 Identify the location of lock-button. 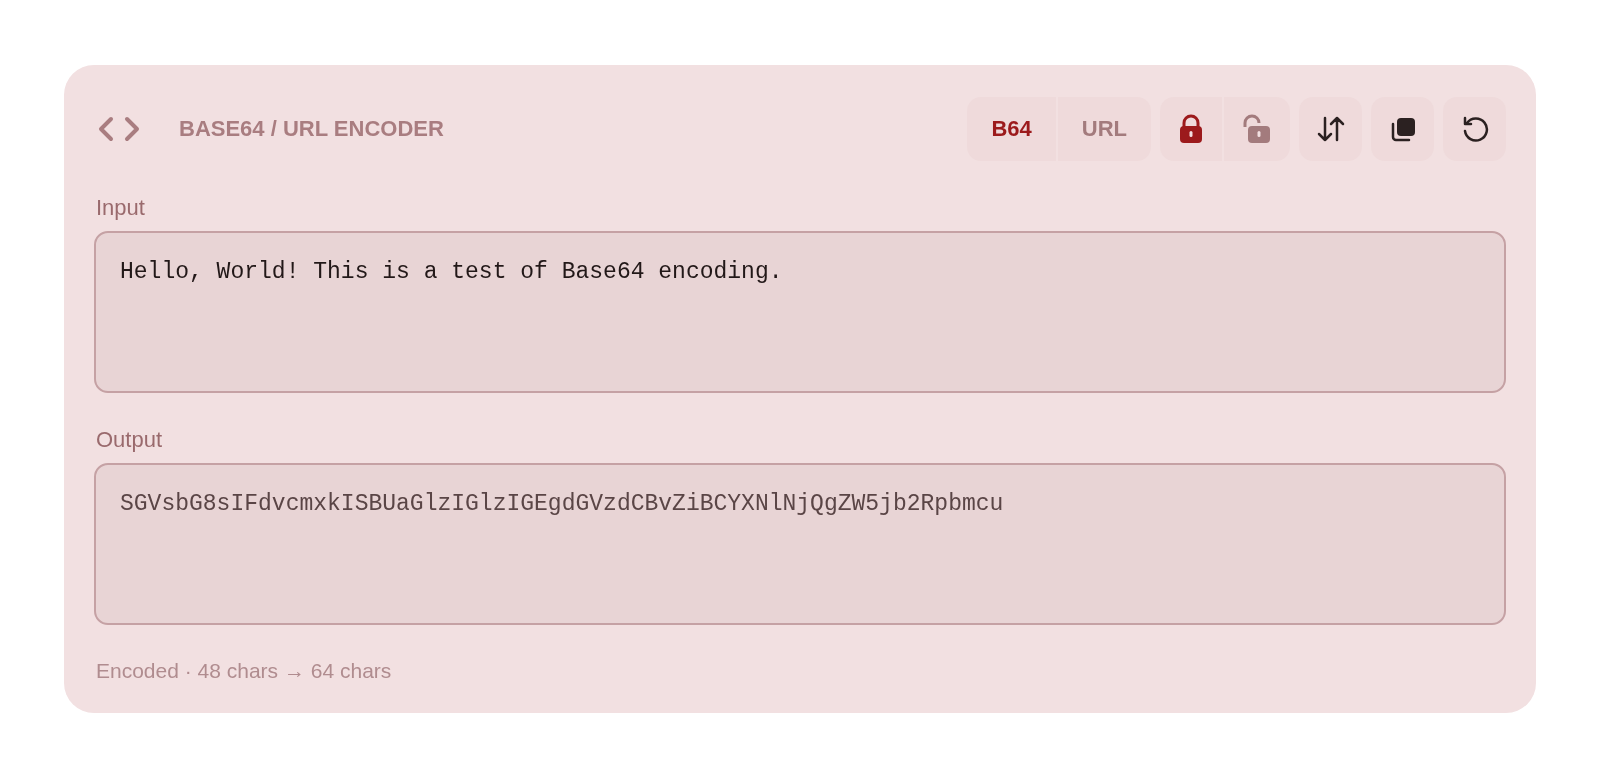
(1191, 129).